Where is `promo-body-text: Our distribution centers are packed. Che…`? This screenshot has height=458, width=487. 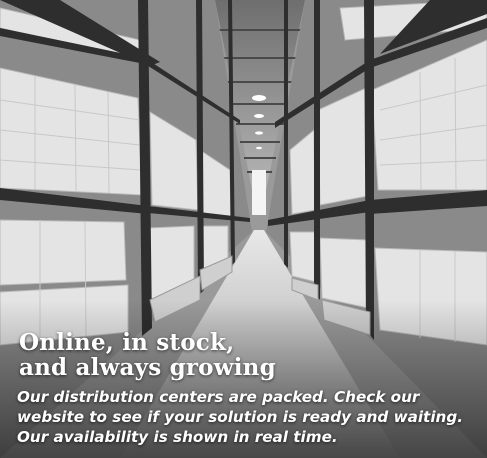 promo-body-text: Our distribution centers are packed. Che… is located at coordinates (240, 417).